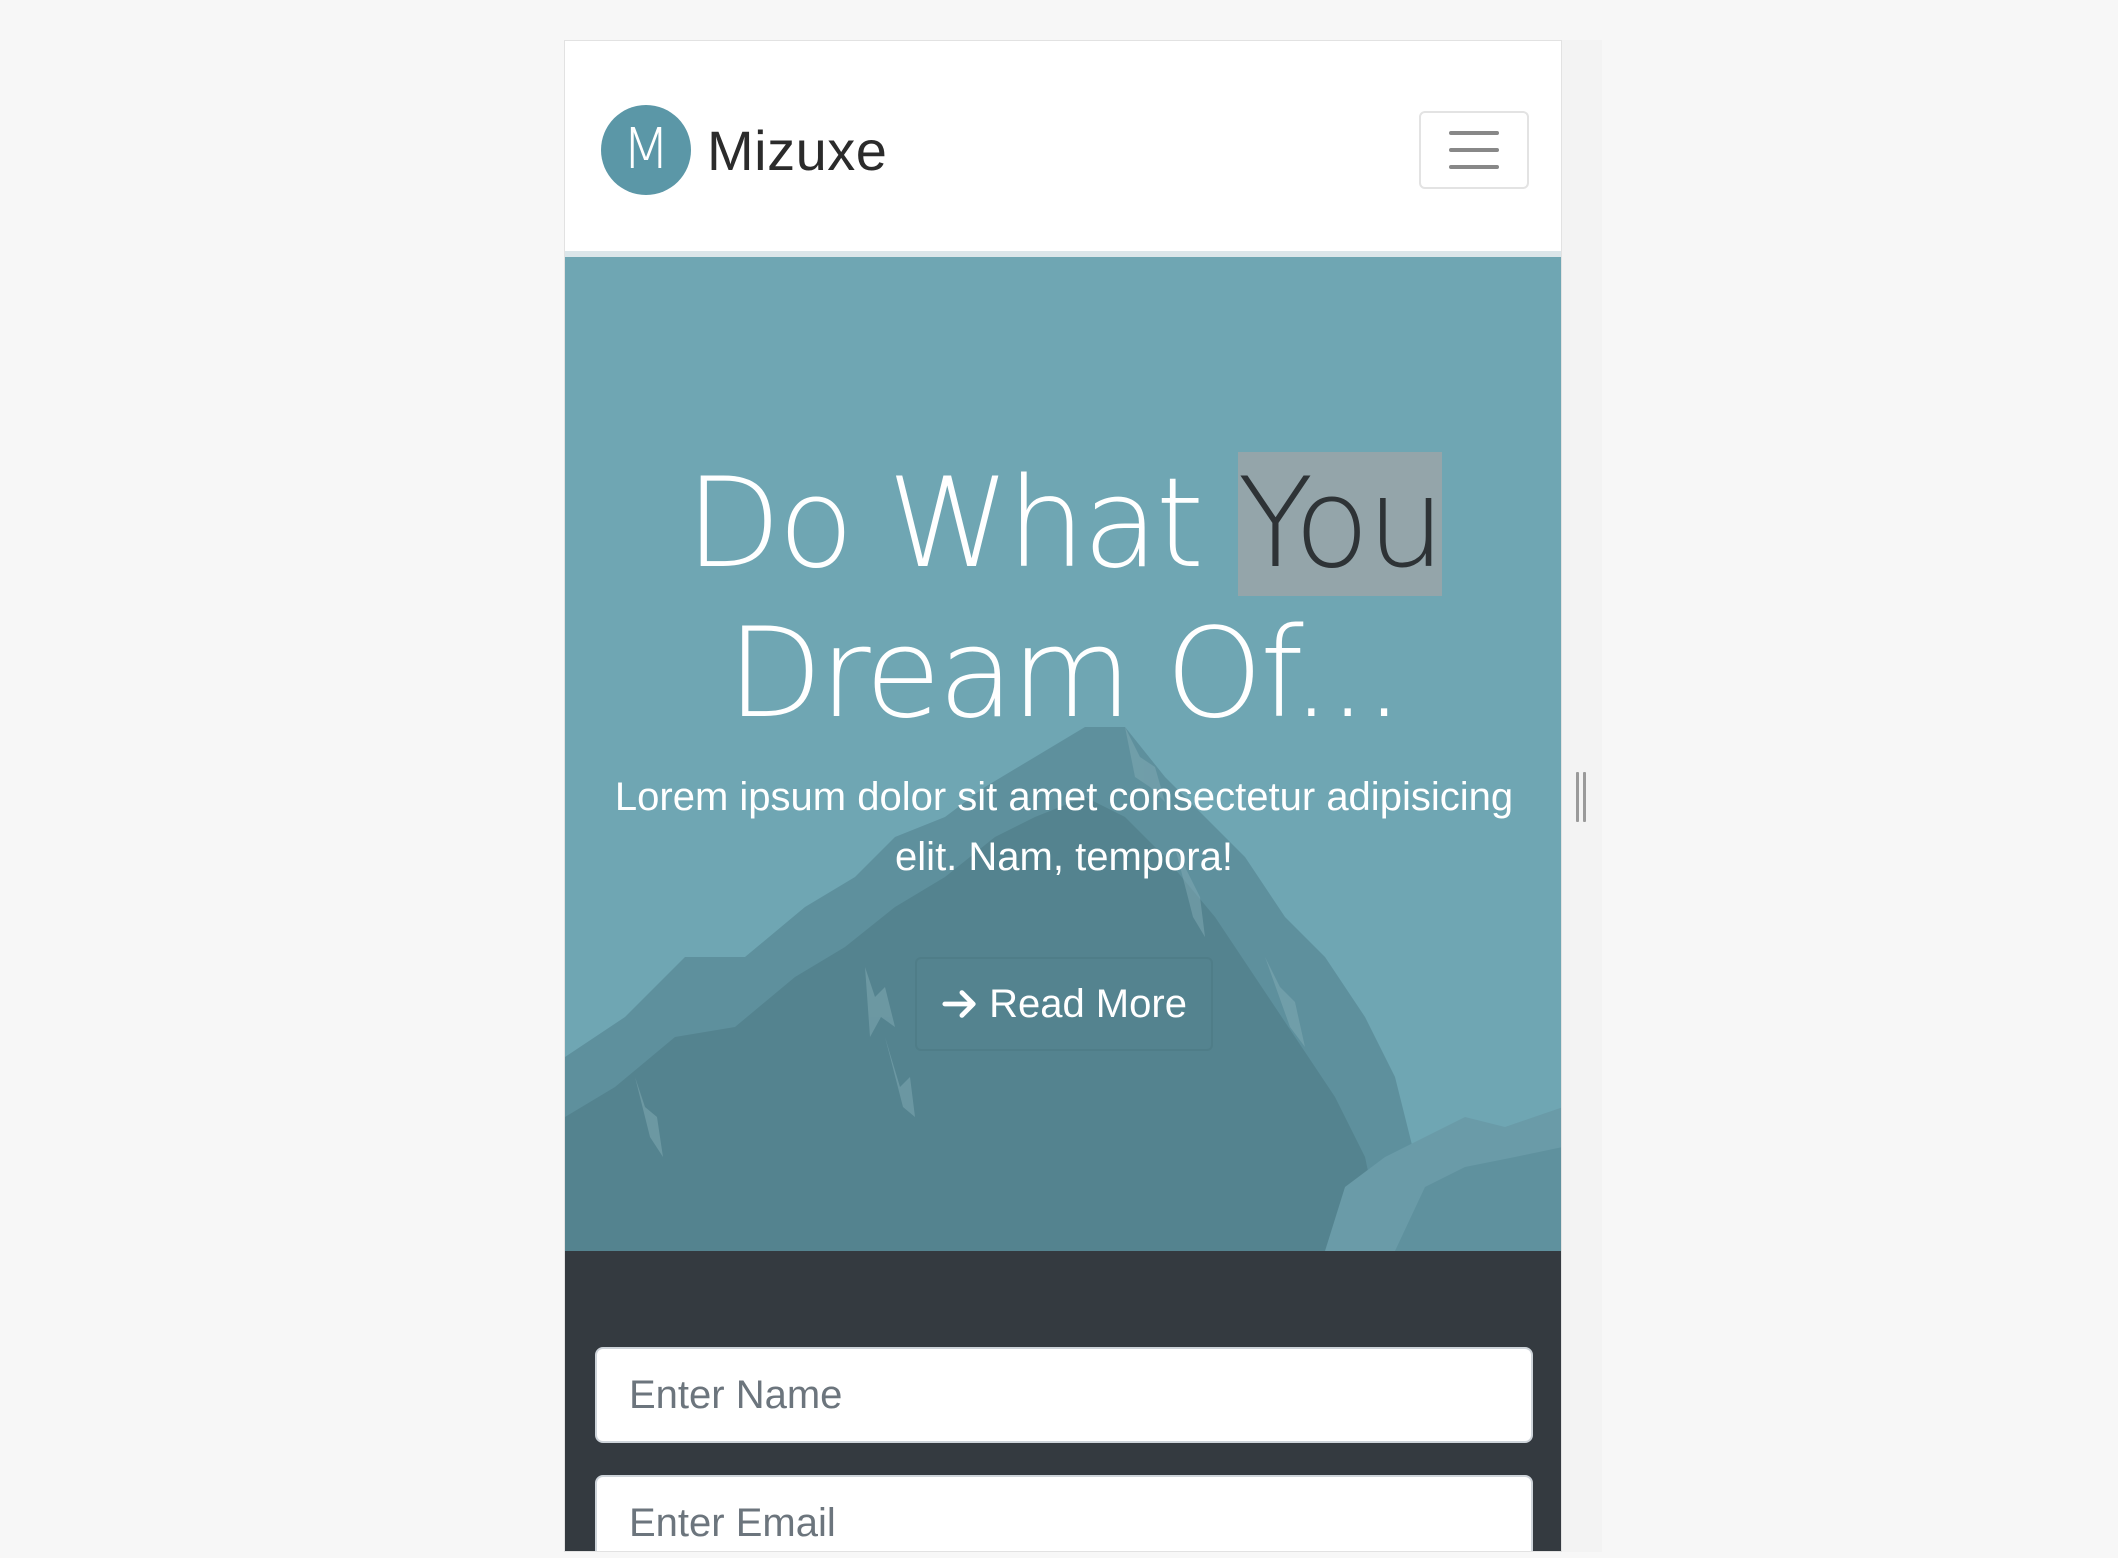  I want to click on signup-section, so click(1063, 1401).